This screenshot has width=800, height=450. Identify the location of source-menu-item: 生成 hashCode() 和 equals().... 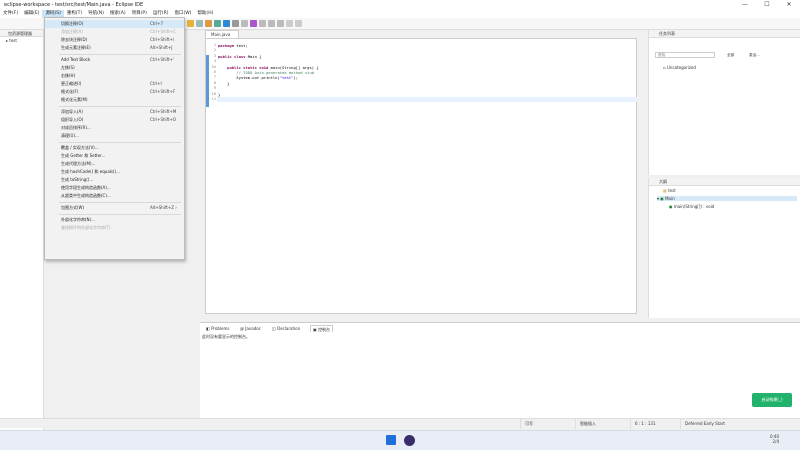
(114, 172).